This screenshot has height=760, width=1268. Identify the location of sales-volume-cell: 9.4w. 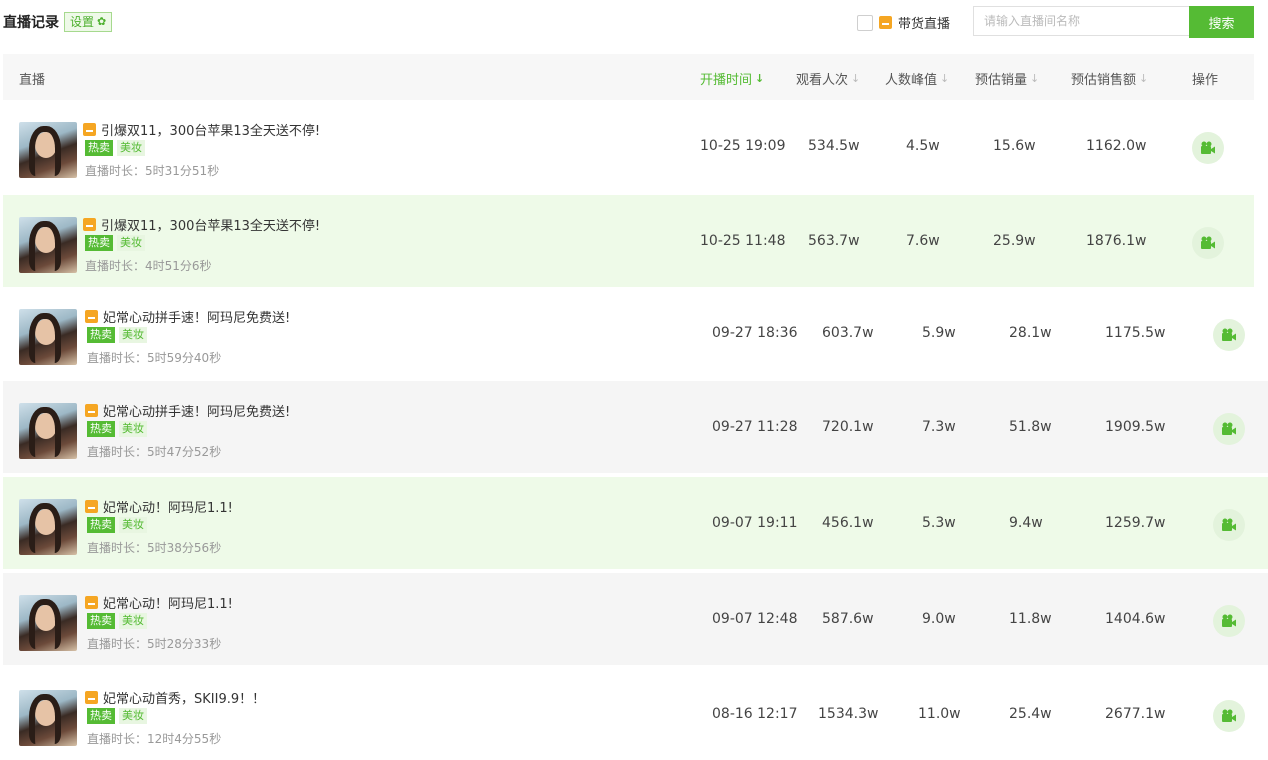
(1026, 523).